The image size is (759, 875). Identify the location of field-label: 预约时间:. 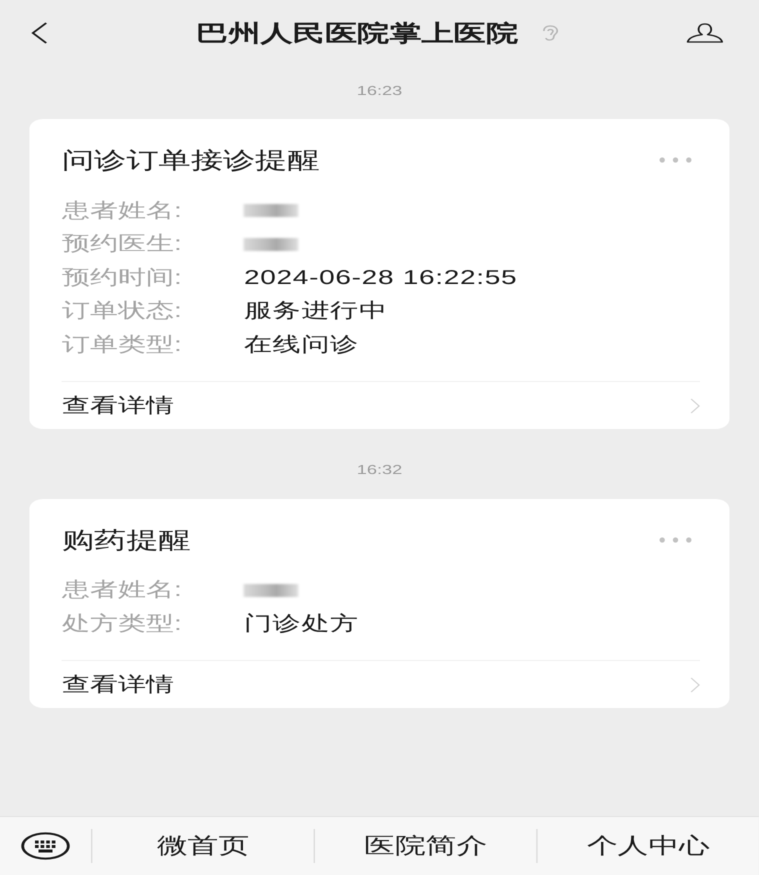
(122, 278).